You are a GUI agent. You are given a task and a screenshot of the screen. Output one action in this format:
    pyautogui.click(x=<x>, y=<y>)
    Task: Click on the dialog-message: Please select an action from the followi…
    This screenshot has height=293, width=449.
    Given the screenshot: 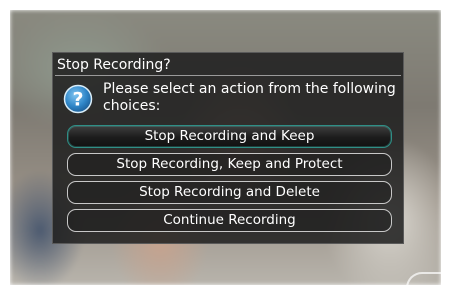 What is the action you would take?
    pyautogui.click(x=249, y=97)
    